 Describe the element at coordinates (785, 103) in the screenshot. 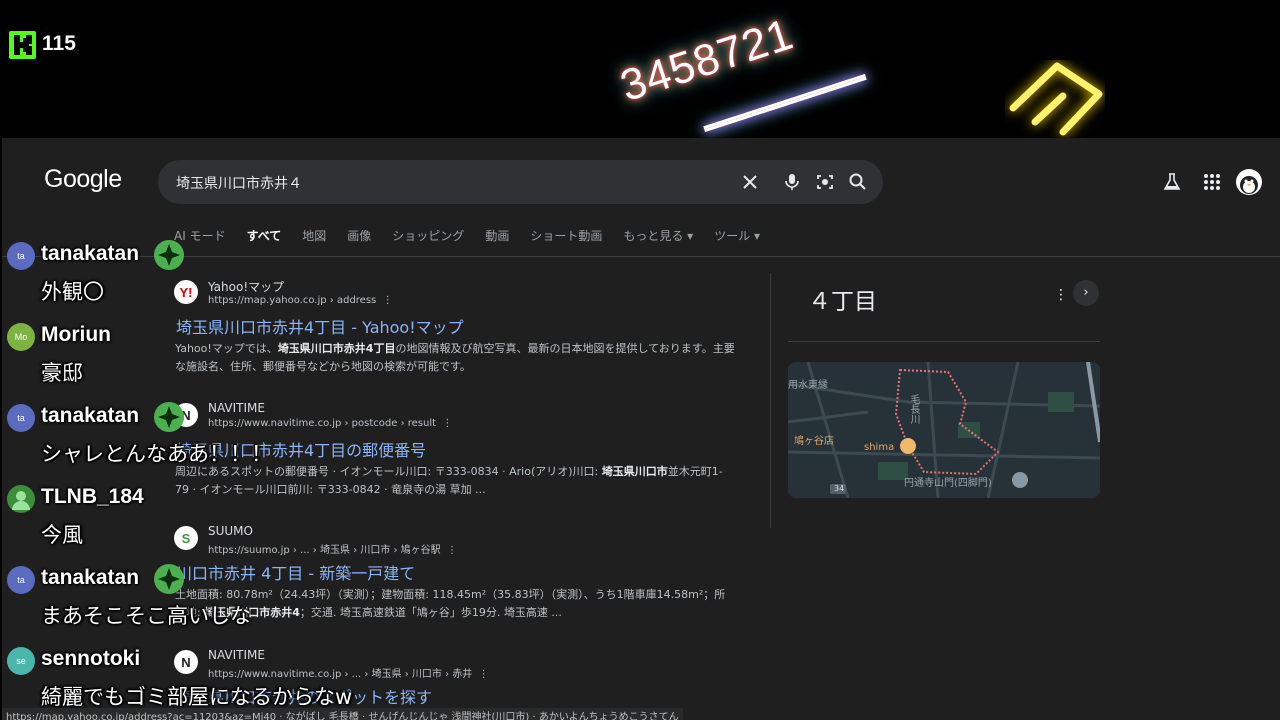

I see `neon-underline-decoration` at that location.